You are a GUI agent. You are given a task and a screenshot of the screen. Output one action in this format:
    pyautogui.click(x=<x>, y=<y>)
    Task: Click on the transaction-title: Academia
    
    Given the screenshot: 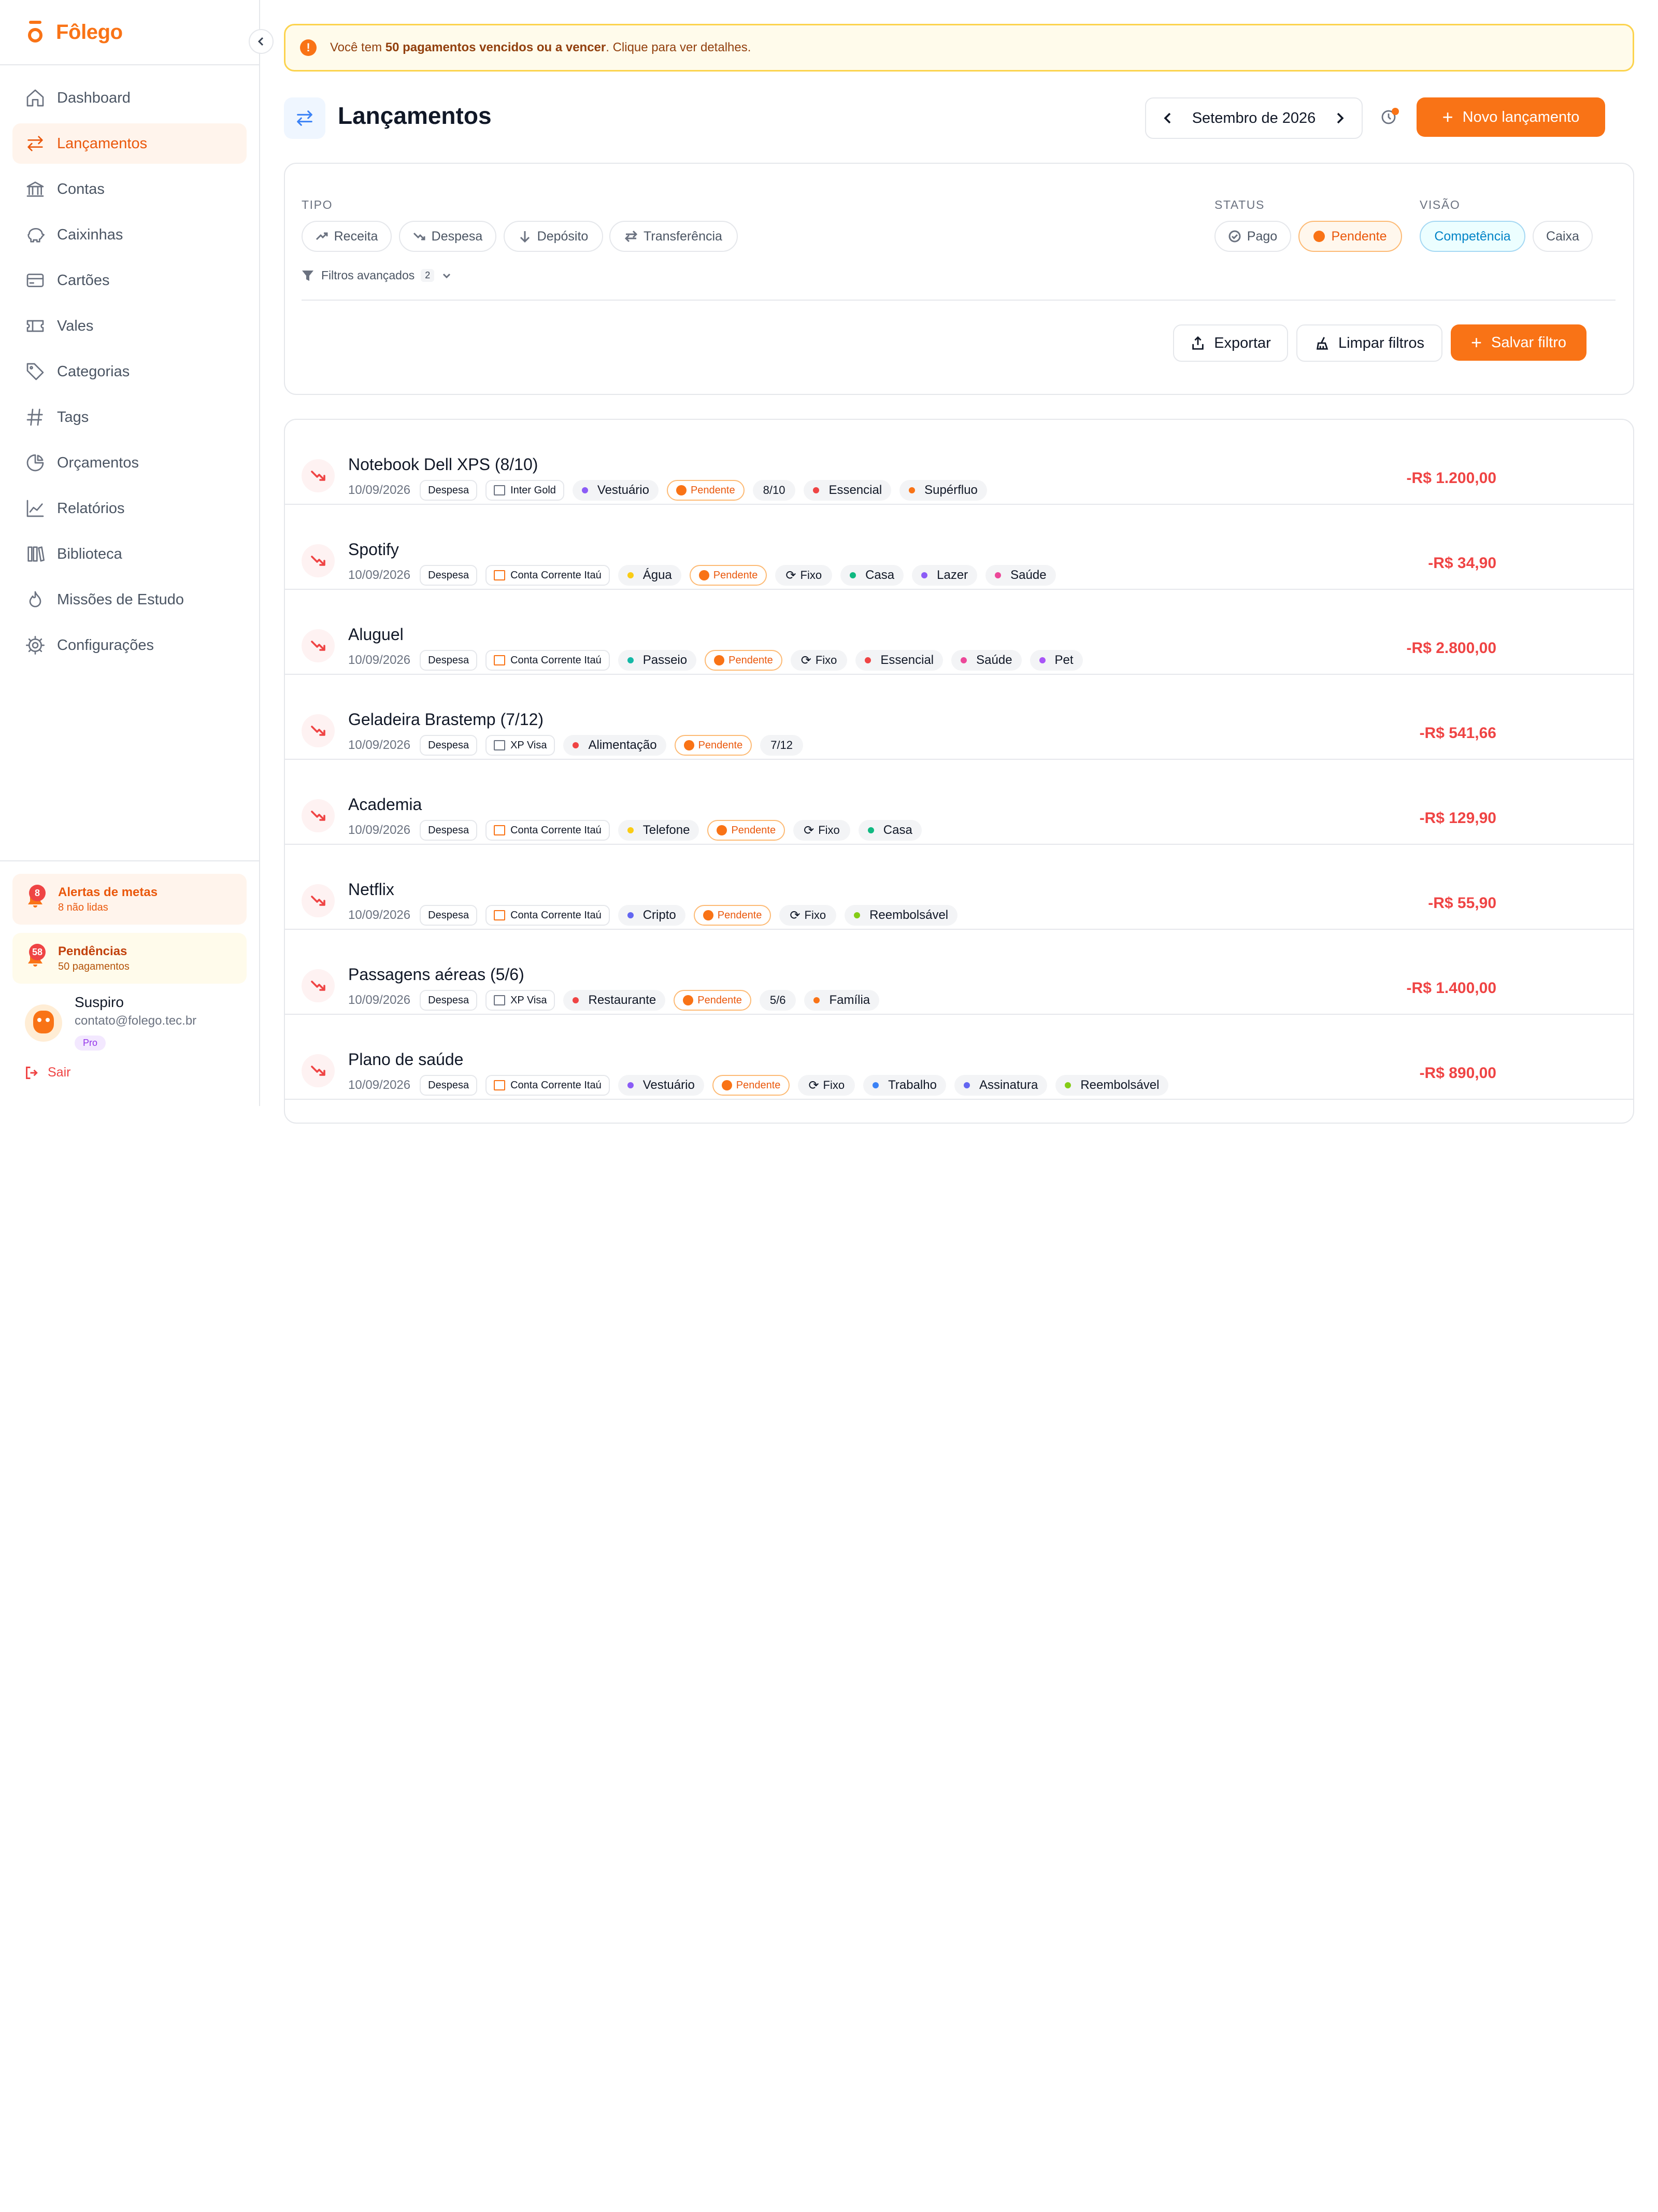 What is the action you would take?
    pyautogui.click(x=385, y=804)
    